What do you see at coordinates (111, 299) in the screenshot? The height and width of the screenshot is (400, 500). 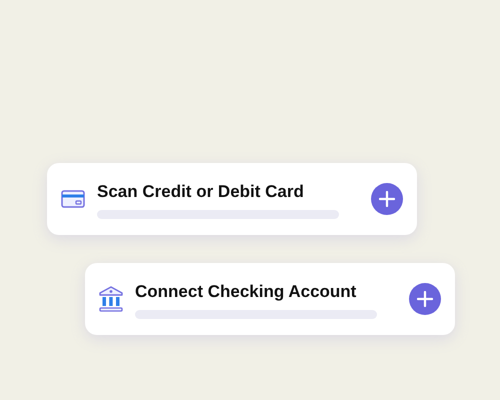 I see `bank-icon` at bounding box center [111, 299].